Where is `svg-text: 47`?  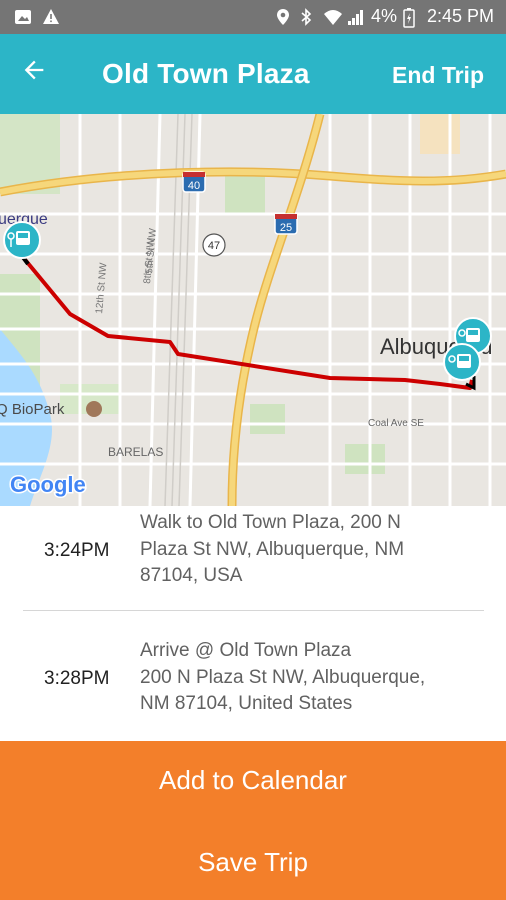
svg-text: 47 is located at coordinates (214, 246).